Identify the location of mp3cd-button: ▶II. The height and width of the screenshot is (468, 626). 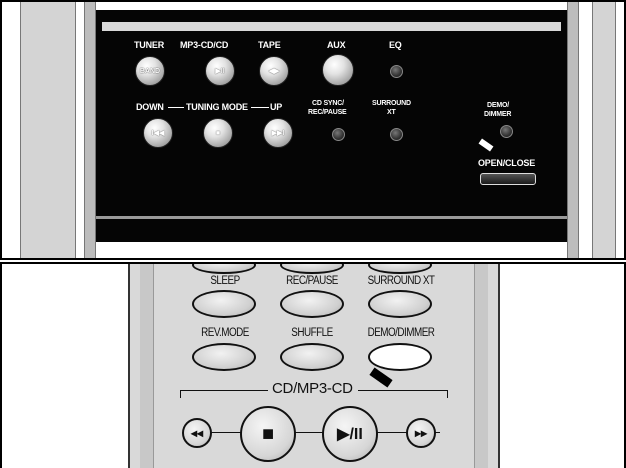
(220, 71).